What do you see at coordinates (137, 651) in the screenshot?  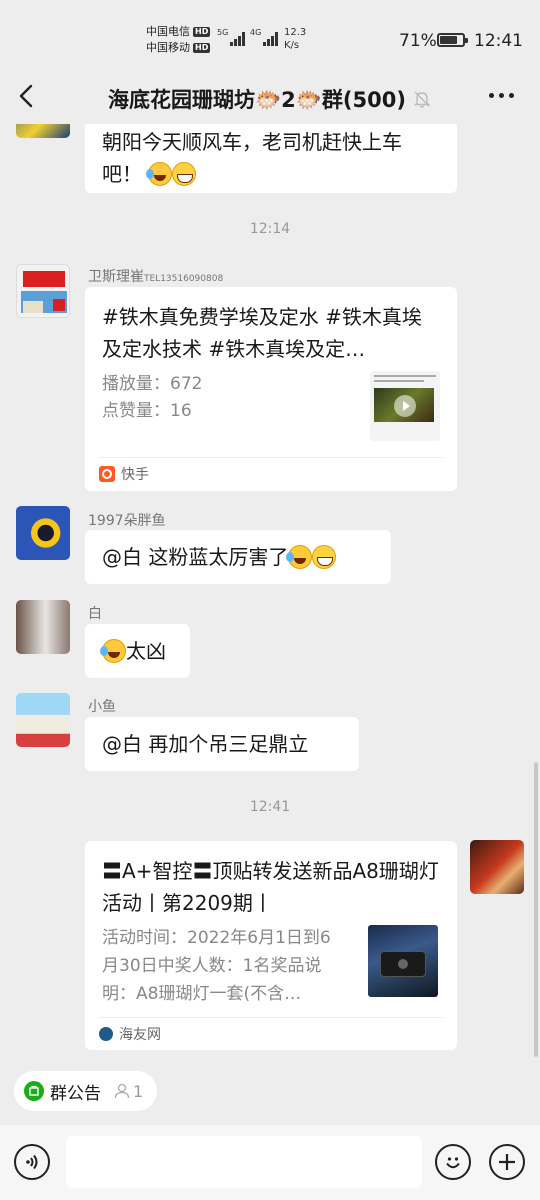 I see `message-bubble: 太凶` at bounding box center [137, 651].